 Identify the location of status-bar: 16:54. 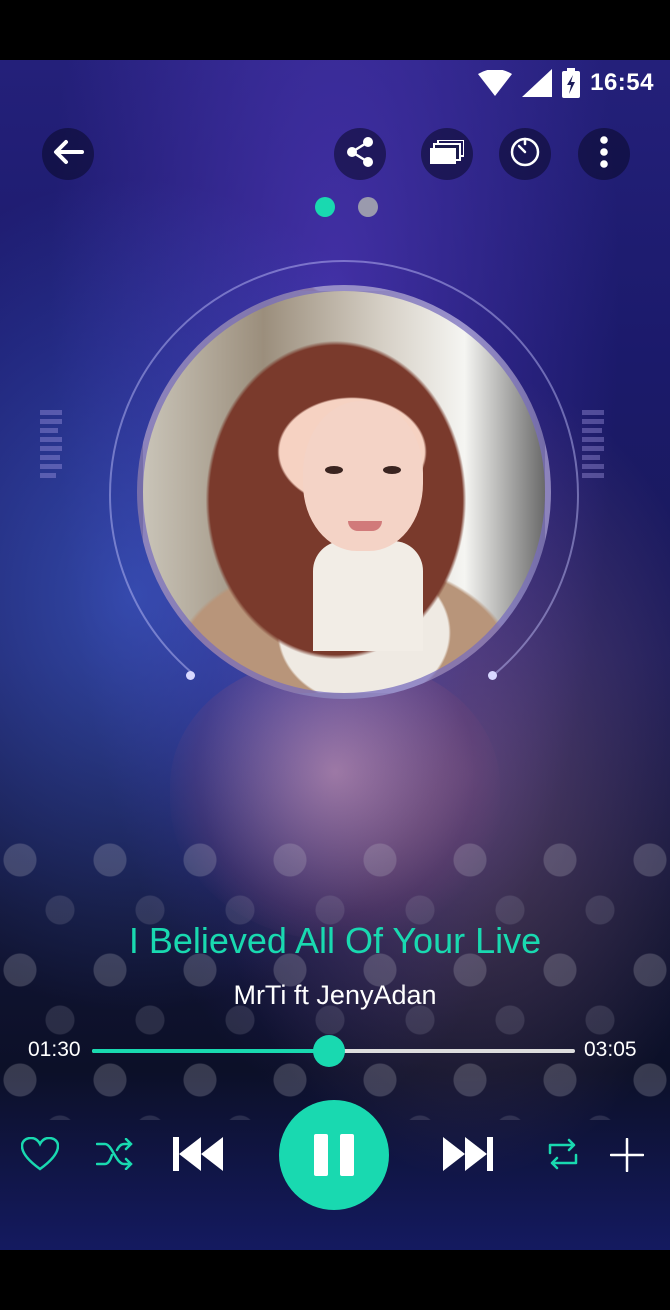
(566, 83).